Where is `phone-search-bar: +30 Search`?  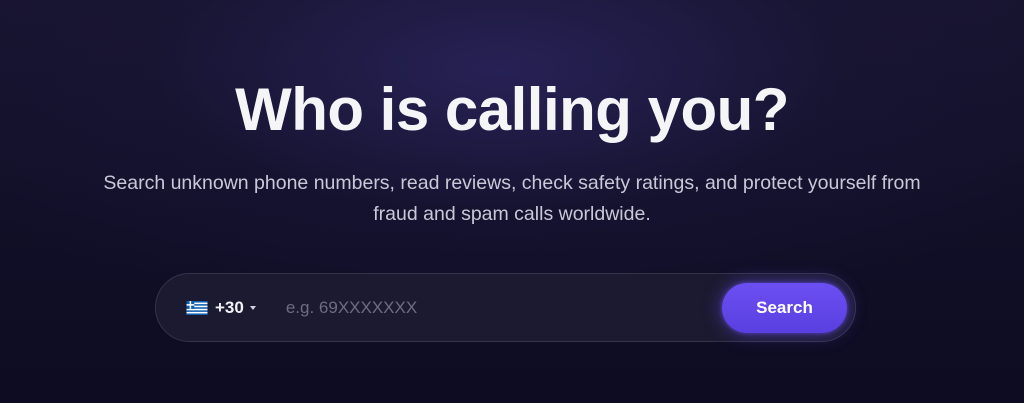 phone-search-bar: +30 Search is located at coordinates (505, 307).